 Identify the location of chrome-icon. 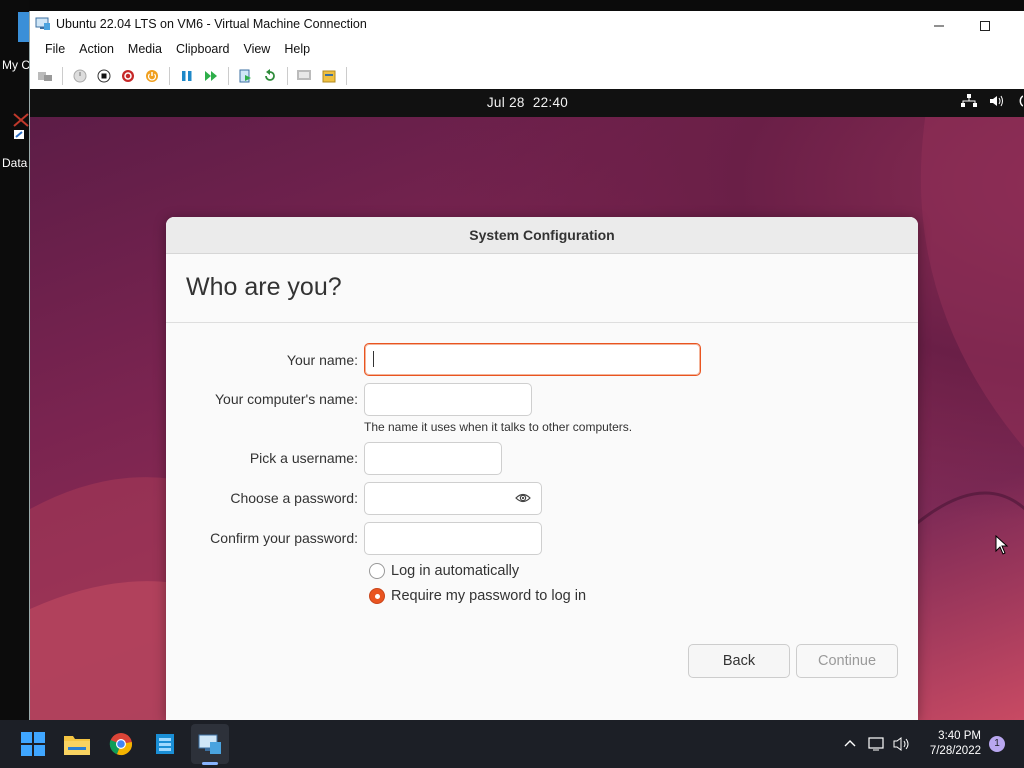
(121, 744).